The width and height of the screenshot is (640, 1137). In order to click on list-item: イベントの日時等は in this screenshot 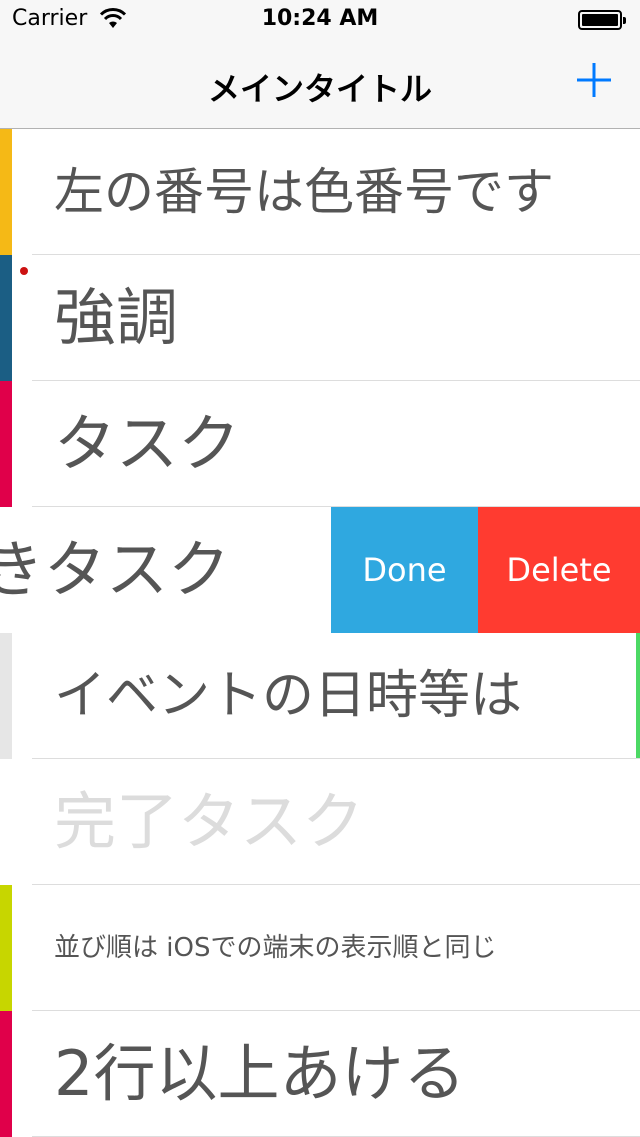, I will do `click(320, 696)`.